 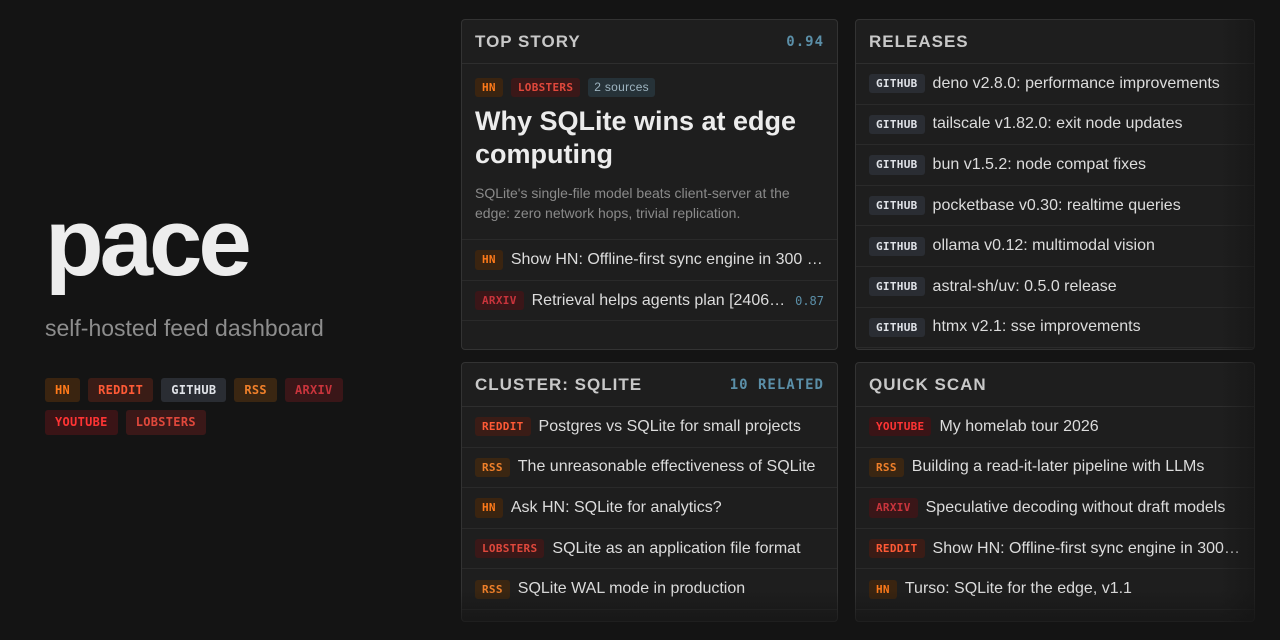 What do you see at coordinates (659, 301) in the screenshot?
I see `item-title: Retrieval helps agents plan [2406.01234]` at bounding box center [659, 301].